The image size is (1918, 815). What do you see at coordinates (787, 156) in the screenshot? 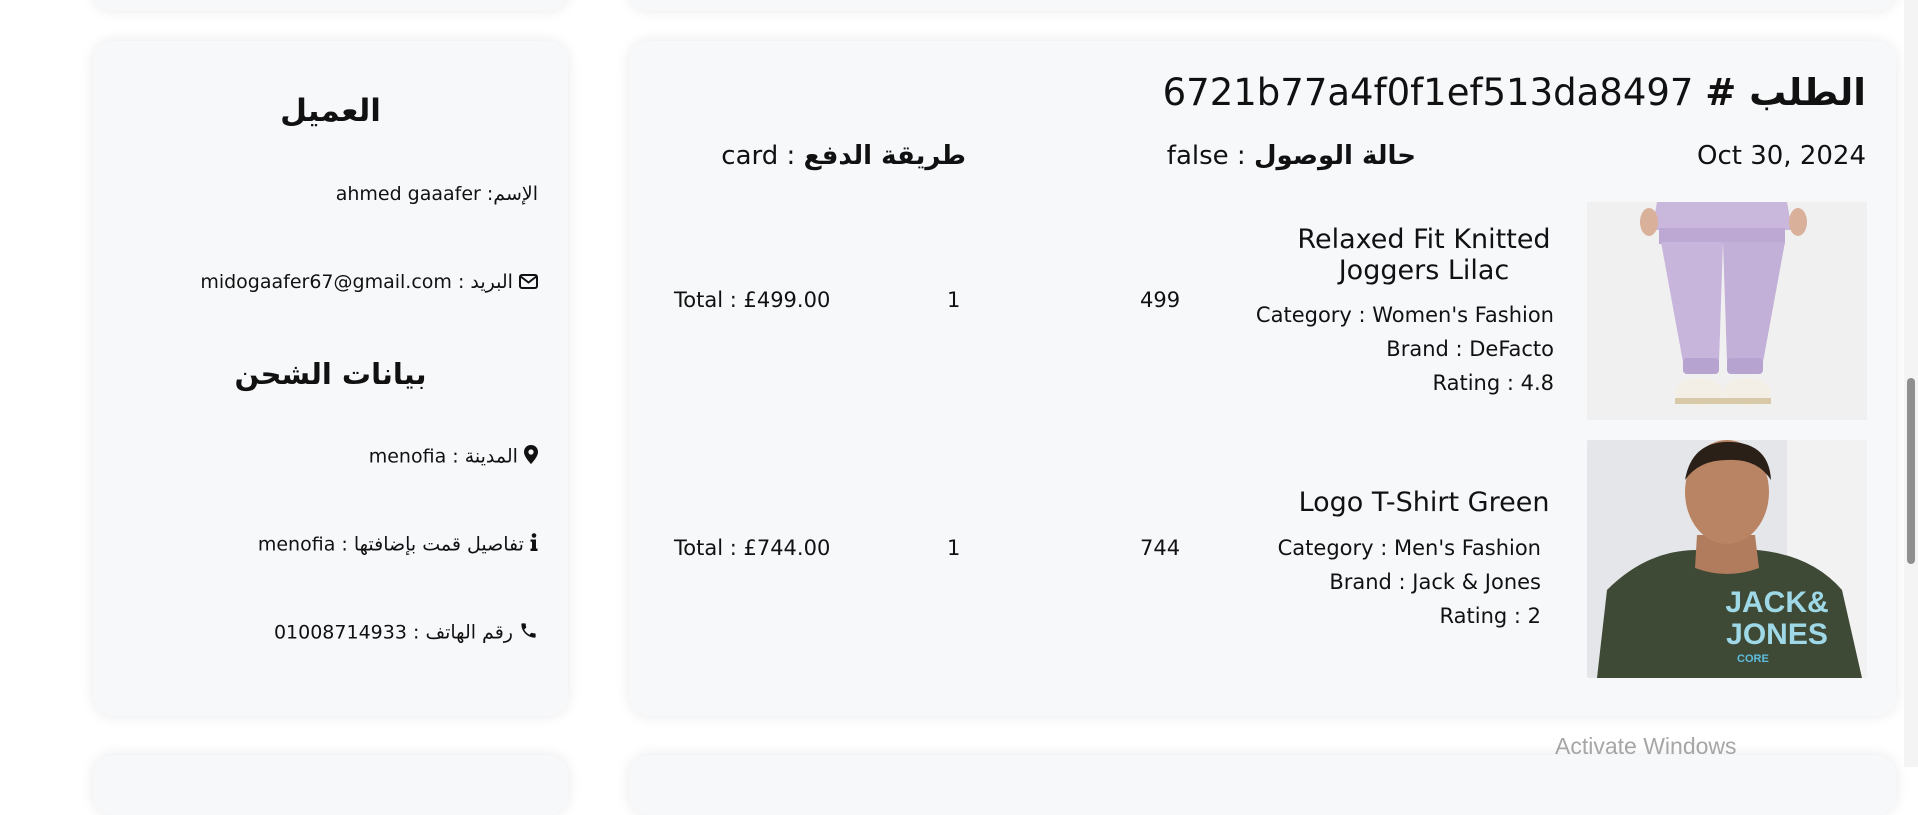
I see `payment-sep: :` at bounding box center [787, 156].